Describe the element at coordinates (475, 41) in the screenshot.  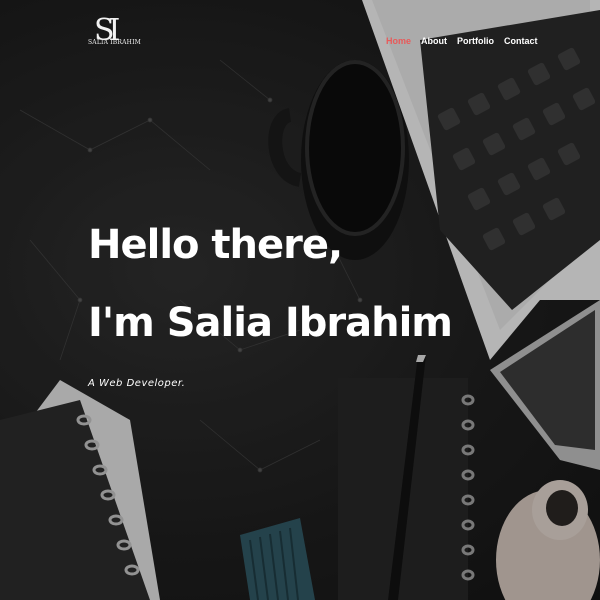
I see `nav-portfolio: Portfolio` at that location.